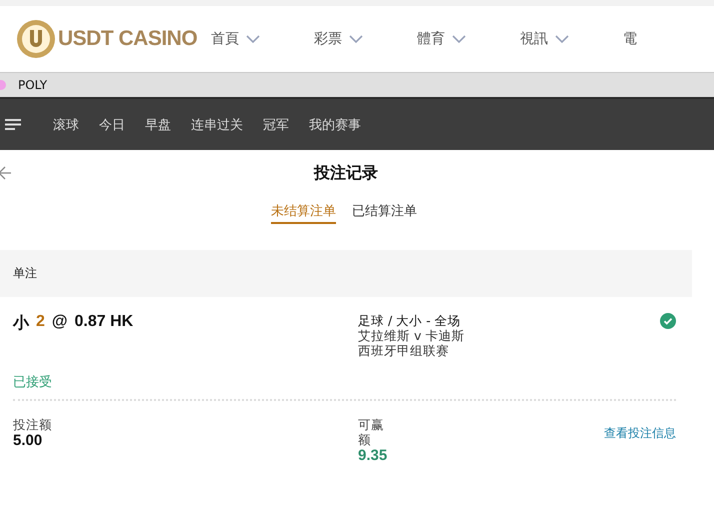 Image resolution: width=714 pixels, height=505 pixels. Describe the element at coordinates (404, 350) in the screenshot. I see `league-text: 西班牙甲组联赛` at that location.